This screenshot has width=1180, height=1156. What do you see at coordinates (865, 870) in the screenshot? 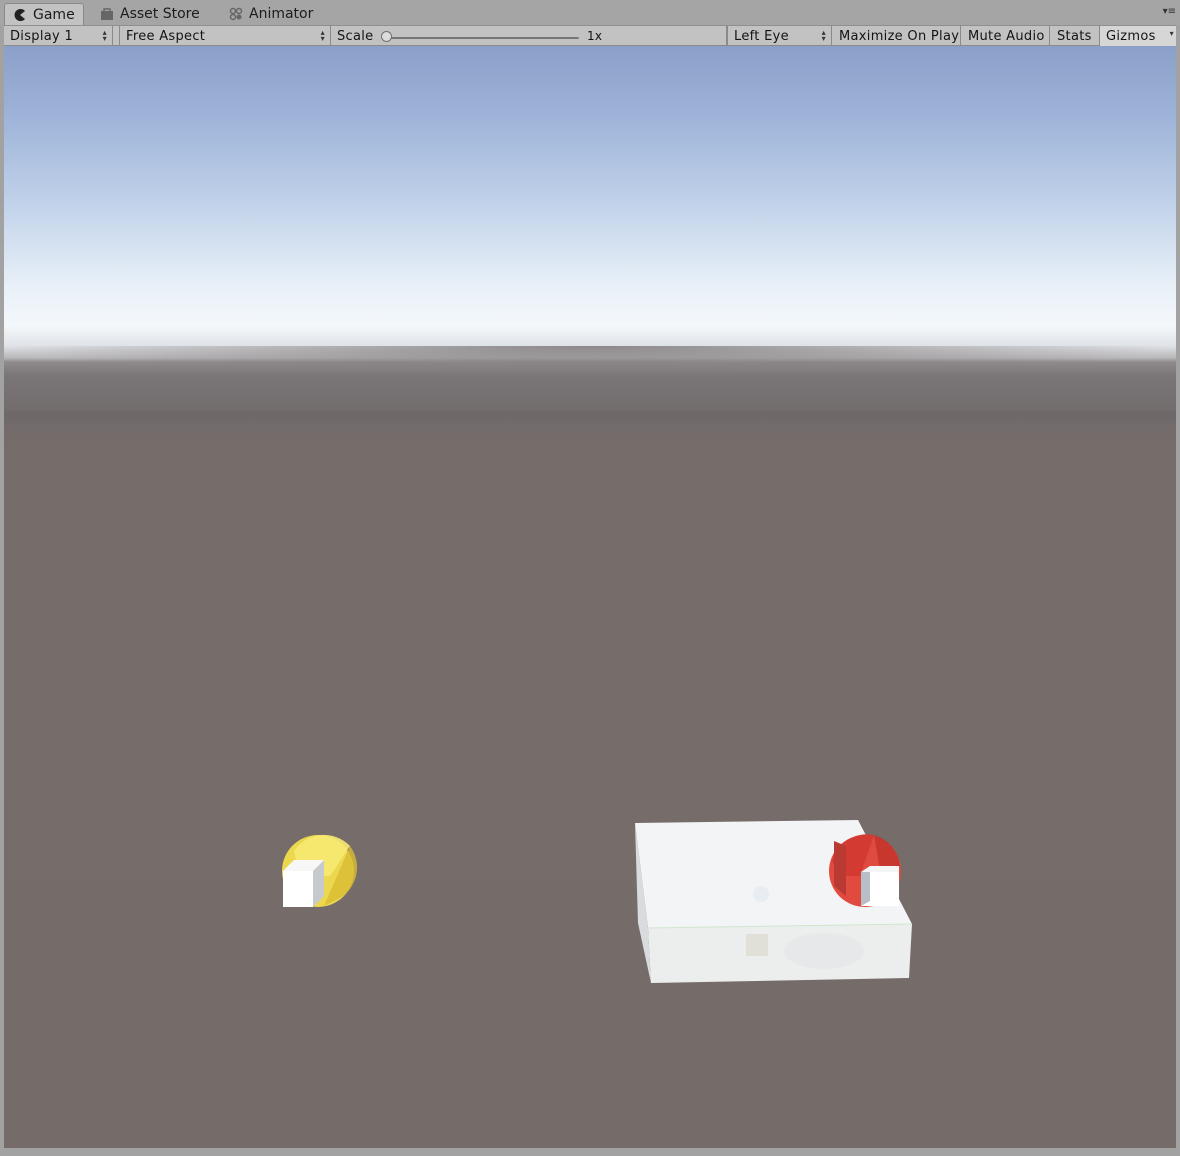
I see `red-sphere-with-cube` at bounding box center [865, 870].